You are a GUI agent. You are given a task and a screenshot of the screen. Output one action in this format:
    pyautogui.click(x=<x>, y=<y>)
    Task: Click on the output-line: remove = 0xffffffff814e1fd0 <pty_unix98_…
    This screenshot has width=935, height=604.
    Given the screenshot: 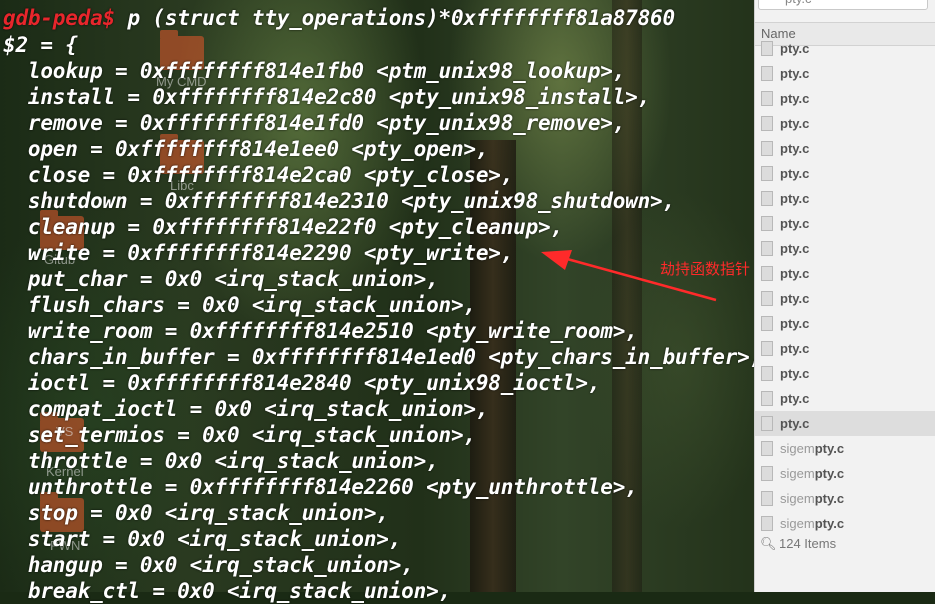 What is the action you would take?
    pyautogui.click(x=314, y=123)
    